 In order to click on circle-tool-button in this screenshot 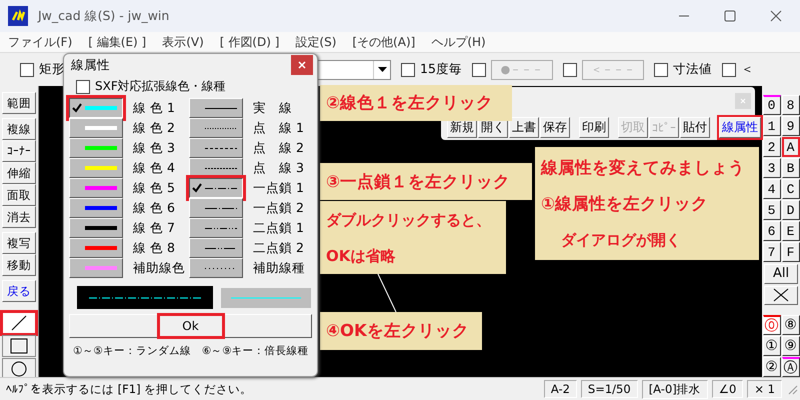, I will do `click(19, 367)`.